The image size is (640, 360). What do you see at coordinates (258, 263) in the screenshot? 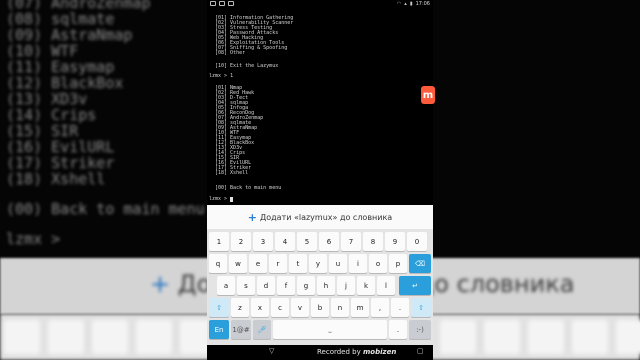
I see `key: e` at bounding box center [258, 263].